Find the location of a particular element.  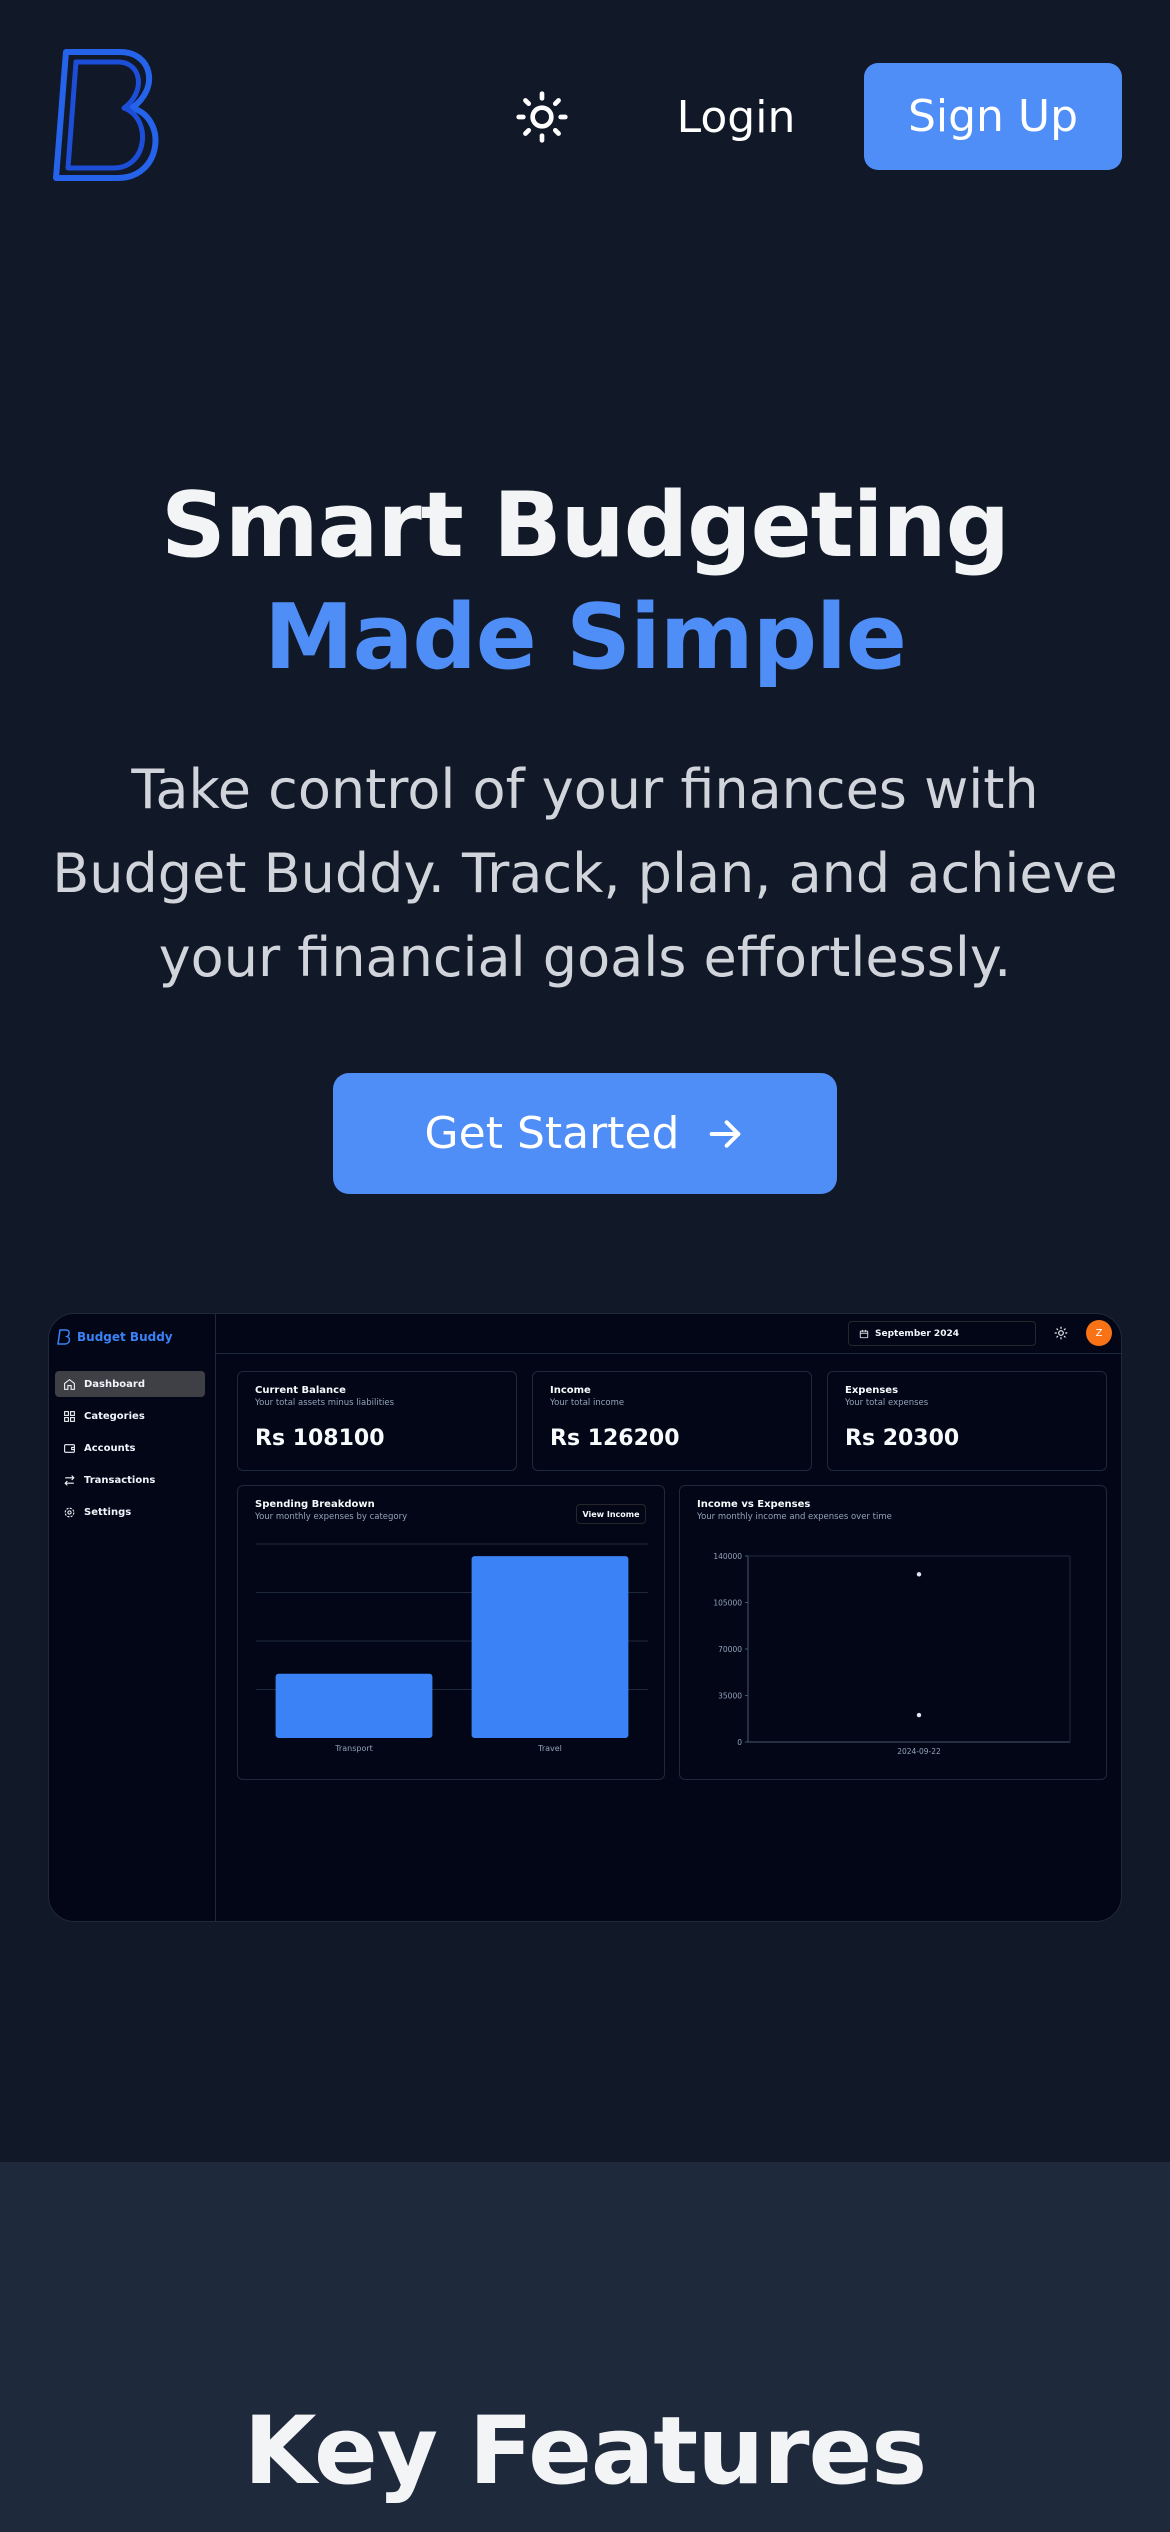

y-tick-label: 105000 is located at coordinates (727, 1603).